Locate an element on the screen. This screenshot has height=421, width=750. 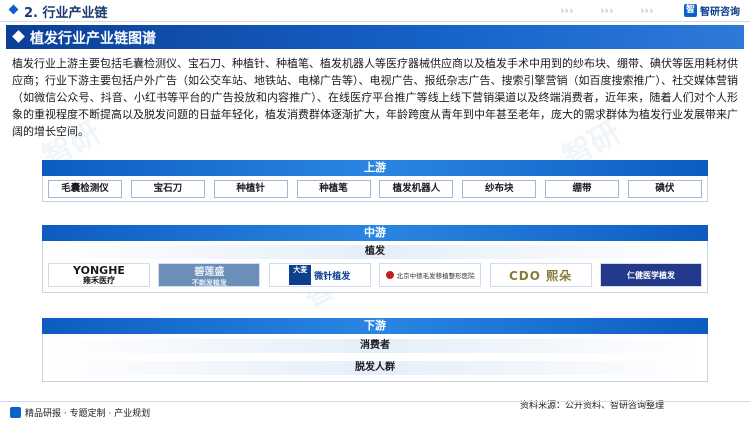
section-diamond-icon is located at coordinates (13, 9).